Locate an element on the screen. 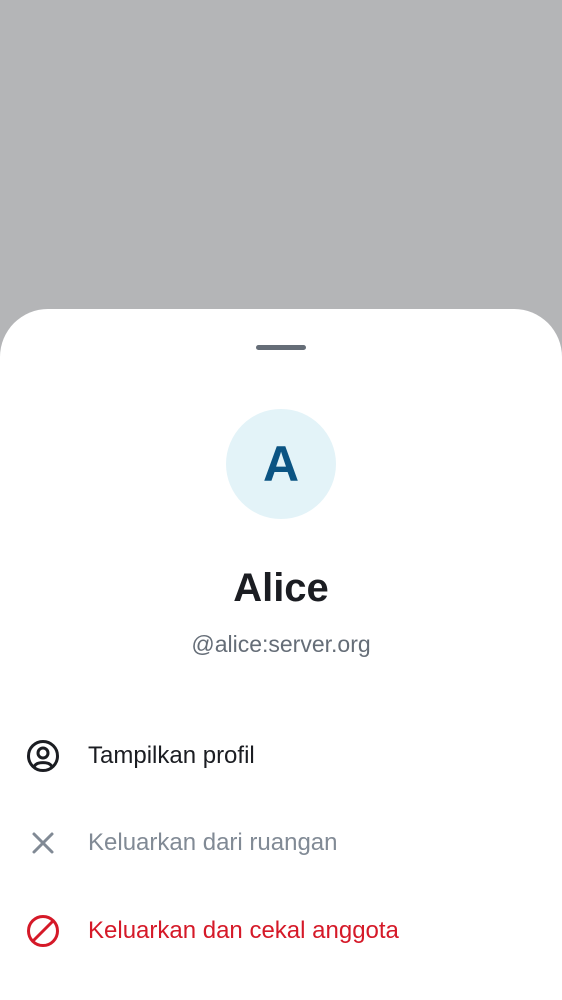 This screenshot has width=562, height=1000. view-profile-button: Tampilkan profil is located at coordinates (281, 756).